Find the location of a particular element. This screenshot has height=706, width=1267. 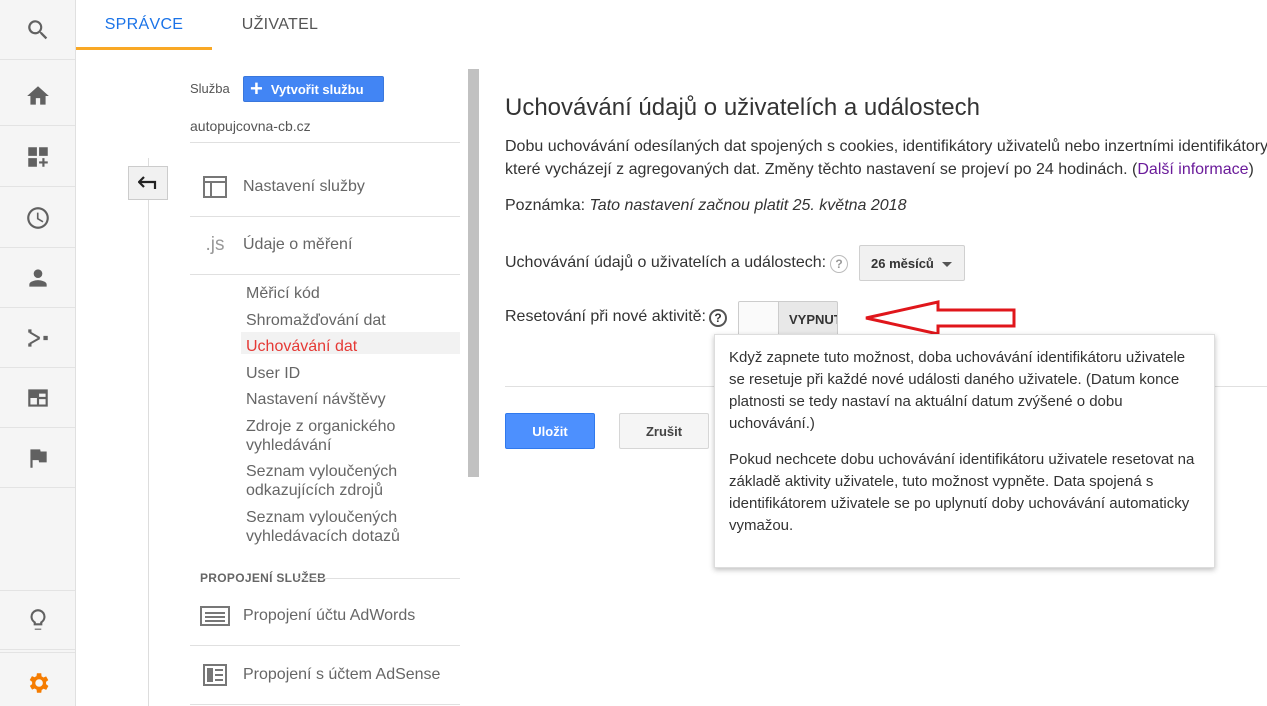

adwords-icon is located at coordinates (215, 616).